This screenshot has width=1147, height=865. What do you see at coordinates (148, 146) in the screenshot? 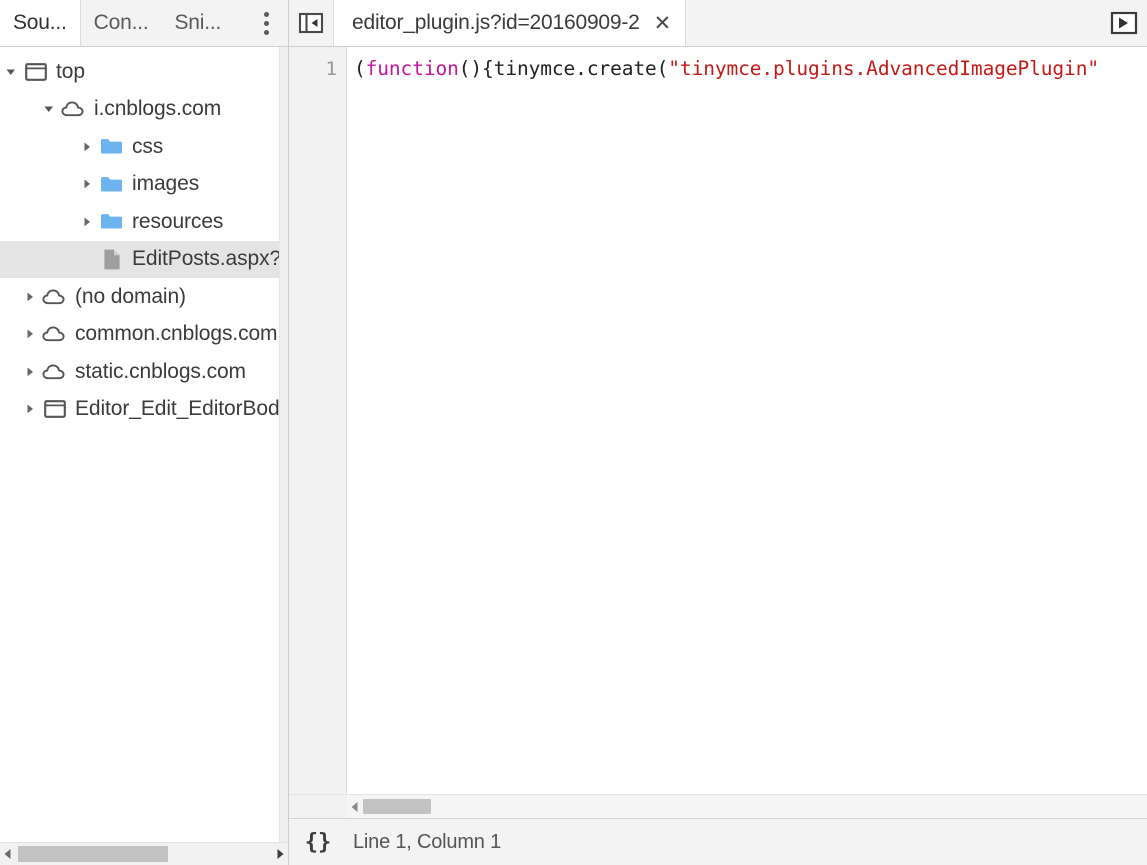
I see `tree-item-label: css` at bounding box center [148, 146].